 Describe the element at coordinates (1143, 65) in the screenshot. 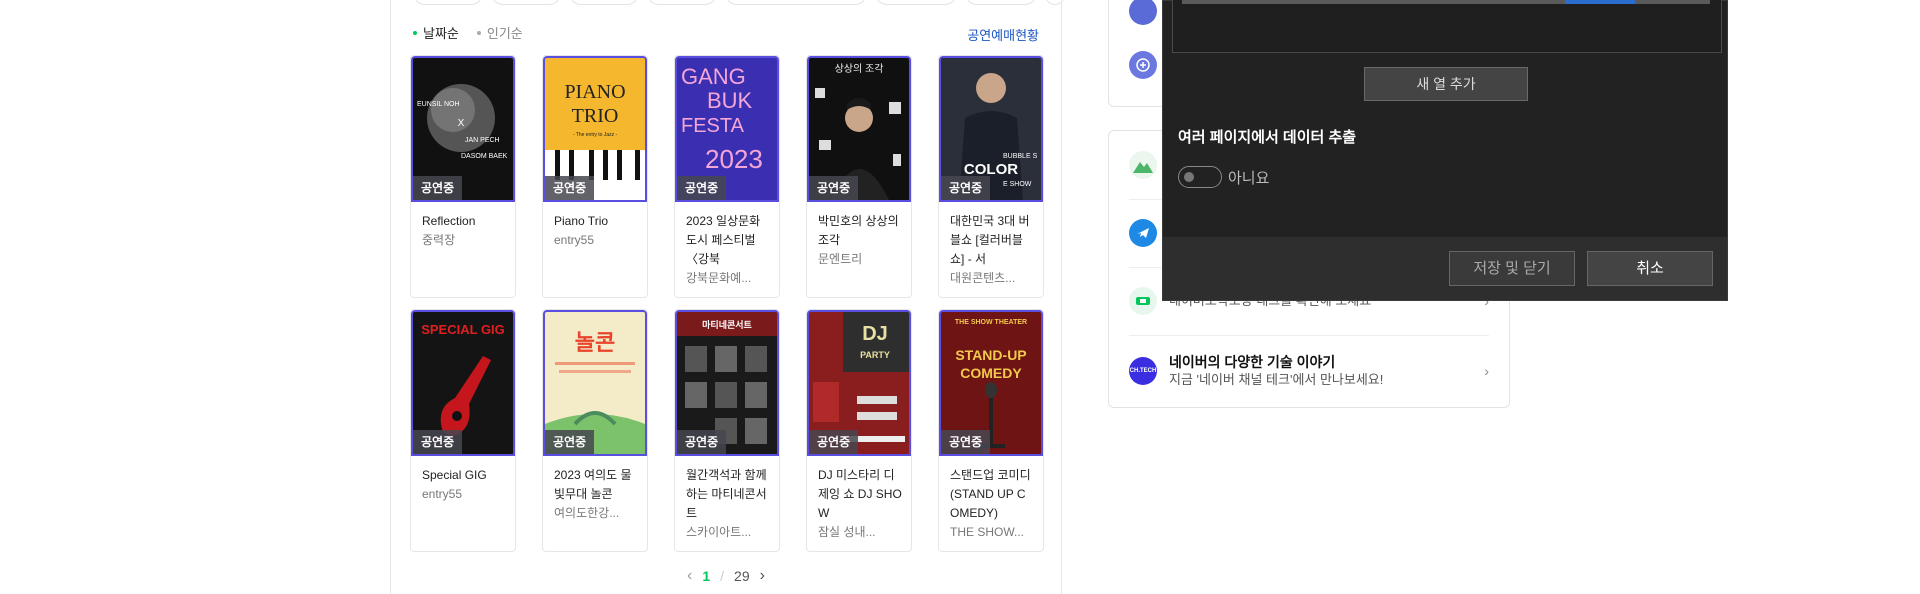

I see `plus-circle-icon` at that location.